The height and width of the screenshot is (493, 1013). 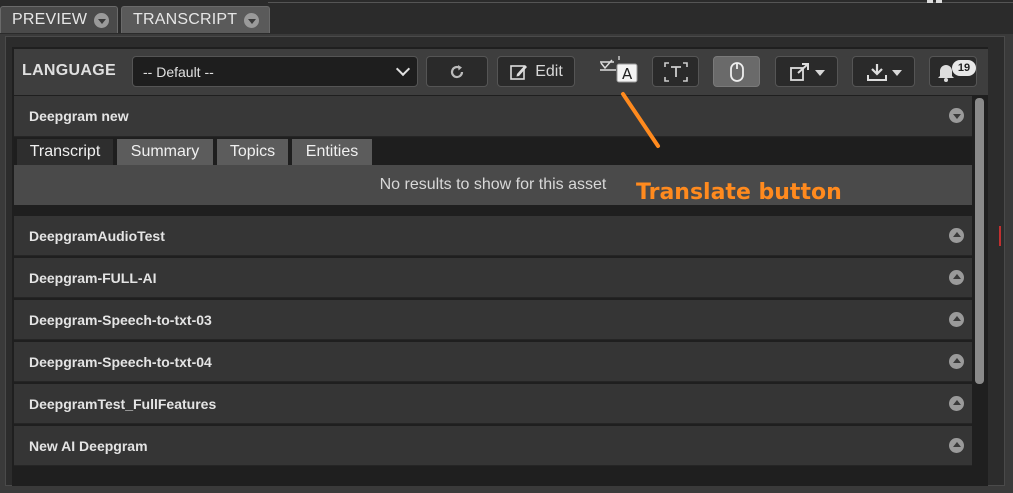 What do you see at coordinates (493, 236) in the screenshot?
I see `list-item: DeepgramAudioTest` at bounding box center [493, 236].